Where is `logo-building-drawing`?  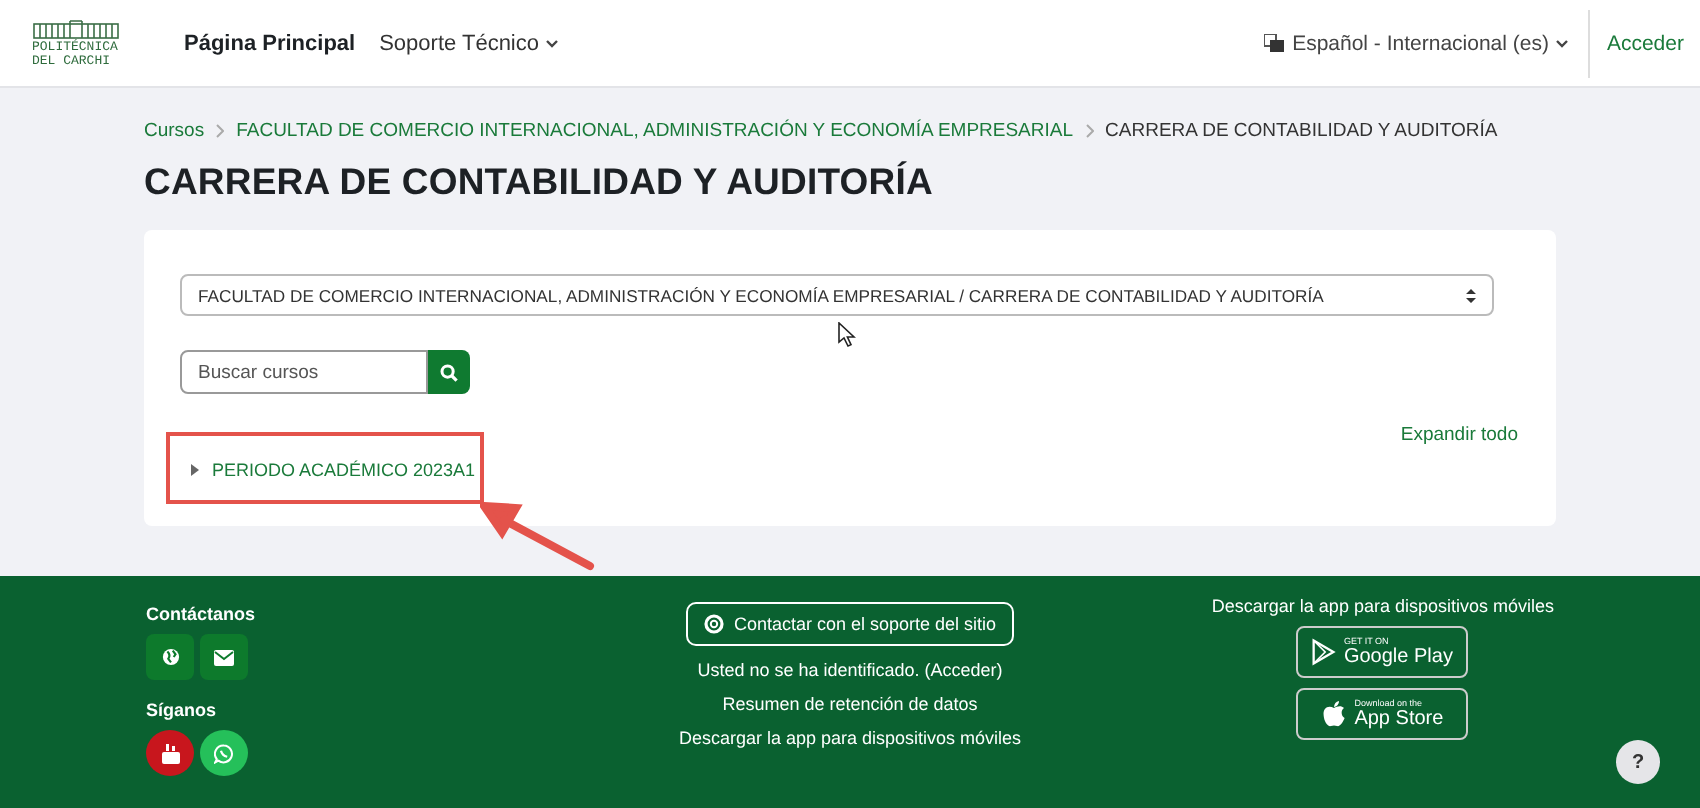 logo-building-drawing is located at coordinates (76, 29).